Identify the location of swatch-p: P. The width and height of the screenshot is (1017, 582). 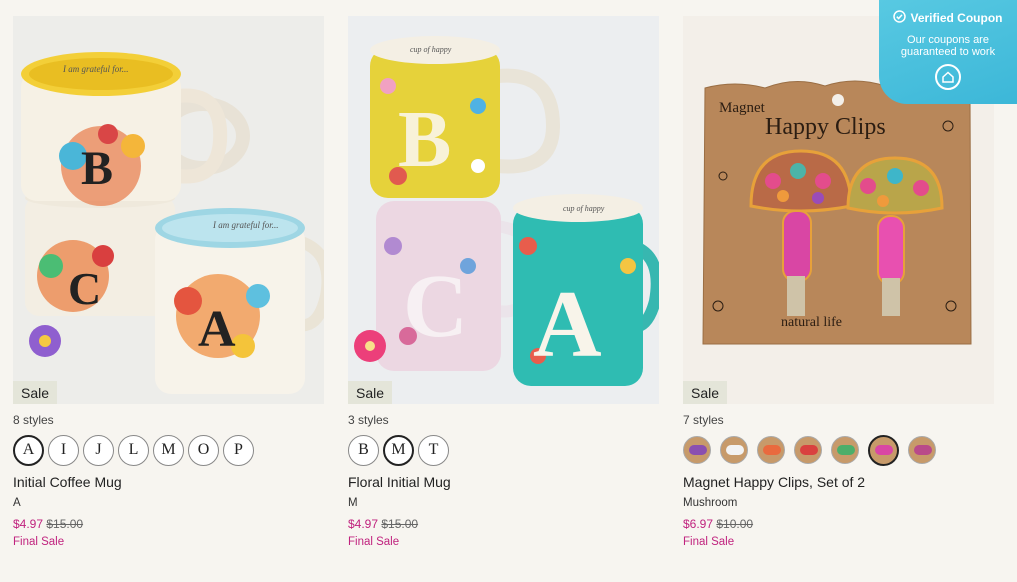
(238, 450).